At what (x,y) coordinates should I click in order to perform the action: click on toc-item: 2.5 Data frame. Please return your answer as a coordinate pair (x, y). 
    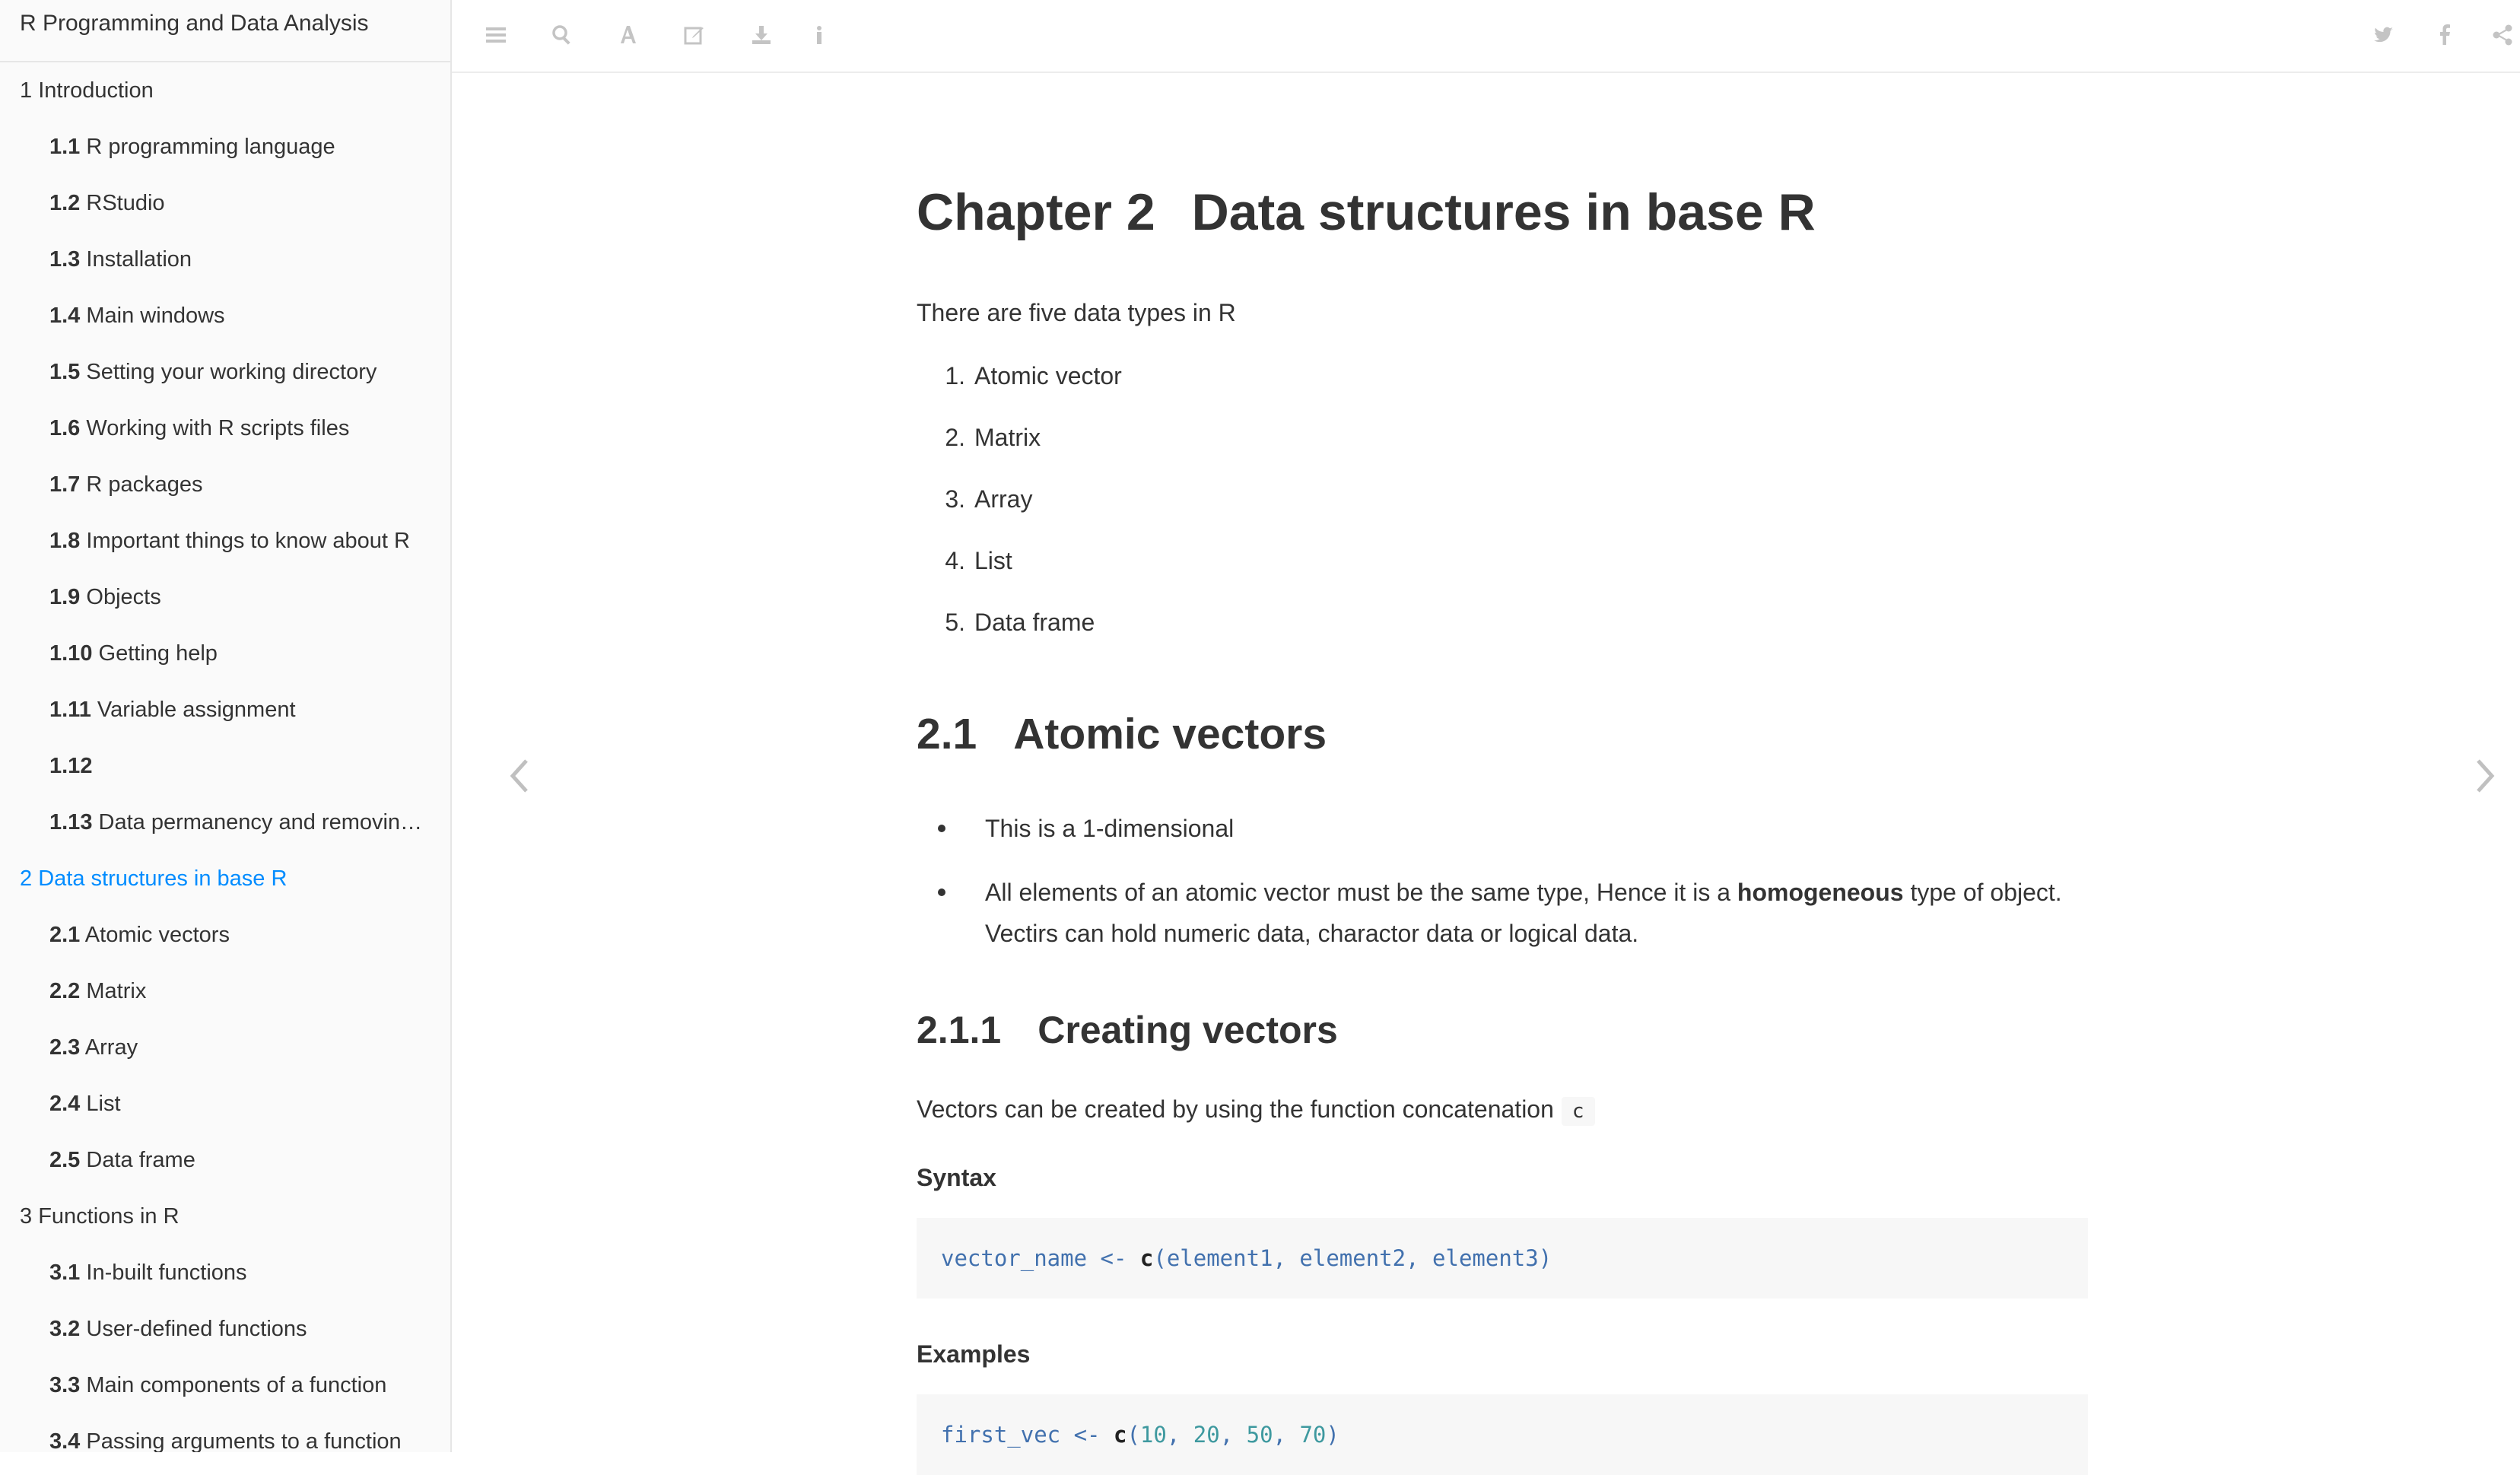
    Looking at the image, I should click on (225, 1160).